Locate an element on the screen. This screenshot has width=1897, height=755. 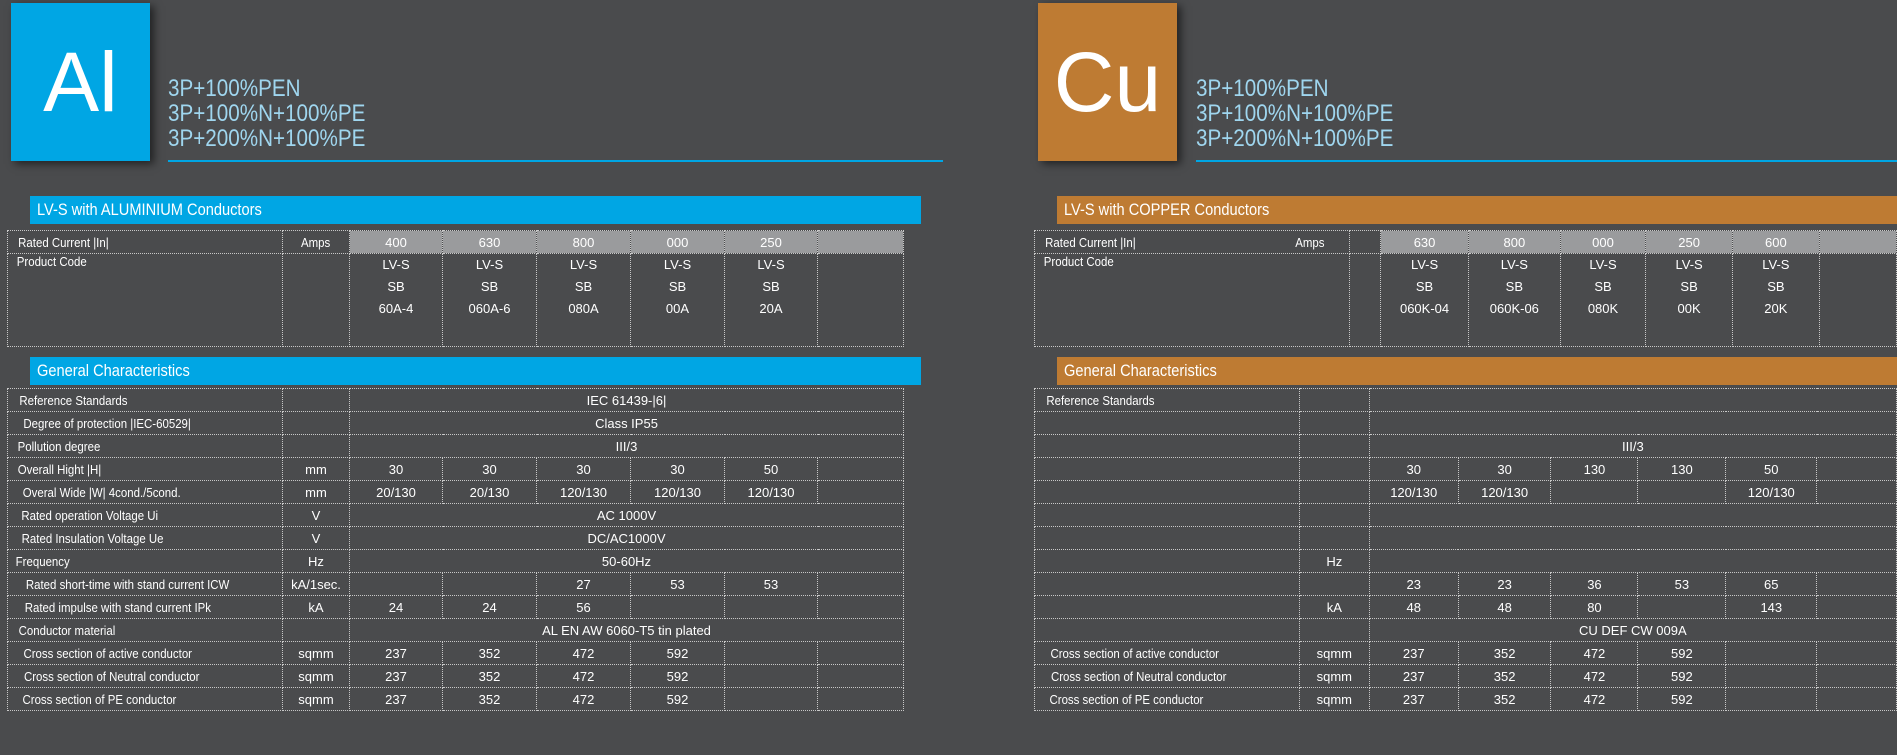
rating-cell: 000 is located at coordinates (1603, 242).